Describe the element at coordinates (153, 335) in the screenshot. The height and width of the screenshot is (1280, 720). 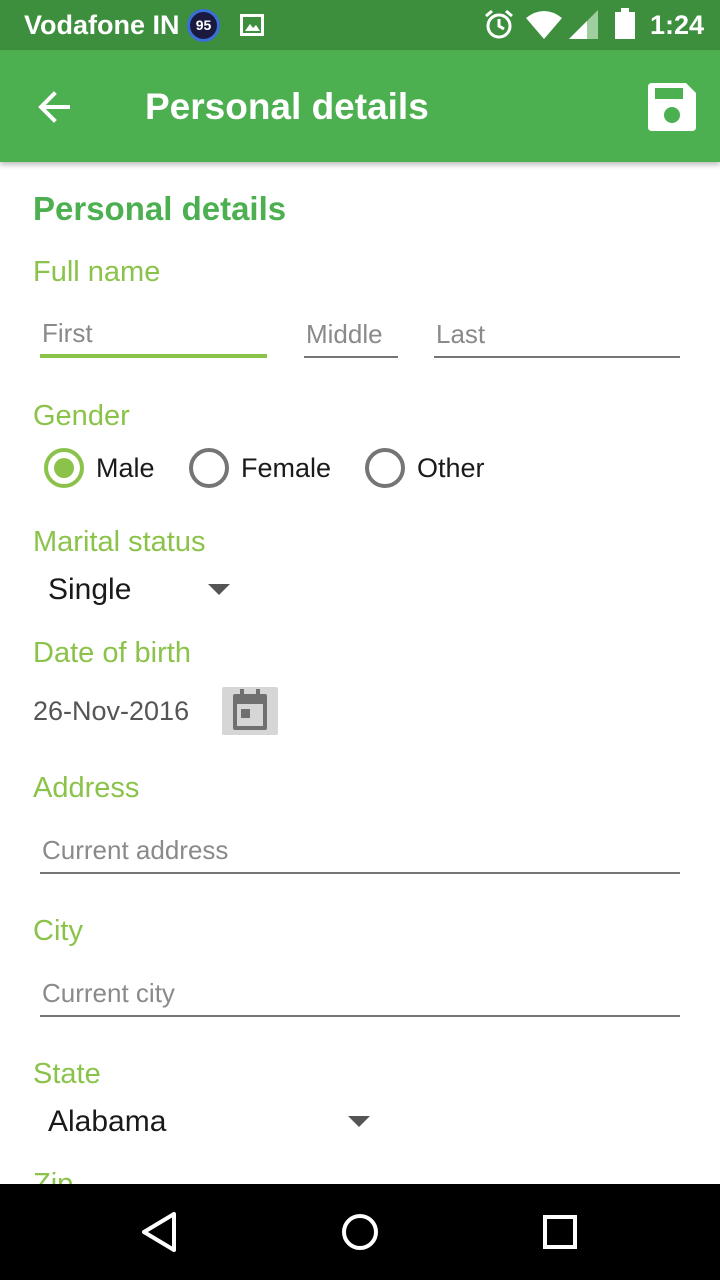
I see `first-name-input` at that location.